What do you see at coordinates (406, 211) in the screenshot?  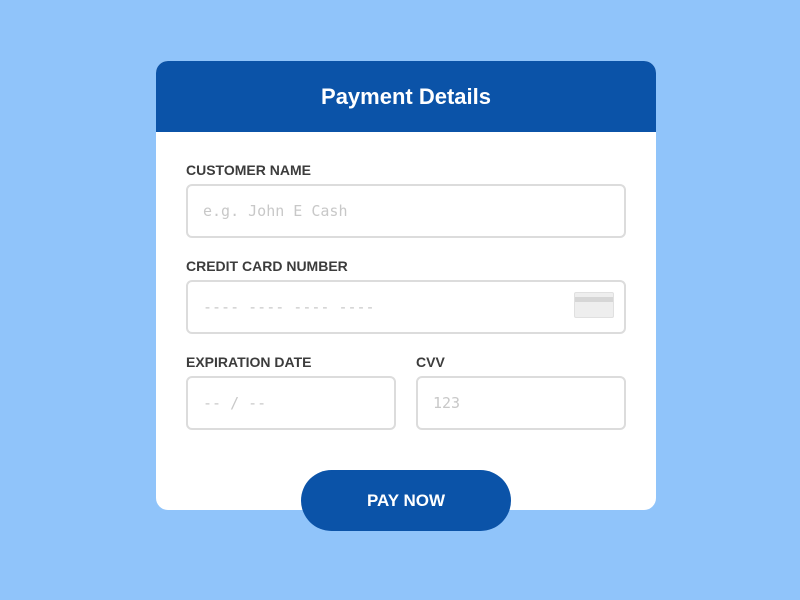 I see `customer-name-input` at bounding box center [406, 211].